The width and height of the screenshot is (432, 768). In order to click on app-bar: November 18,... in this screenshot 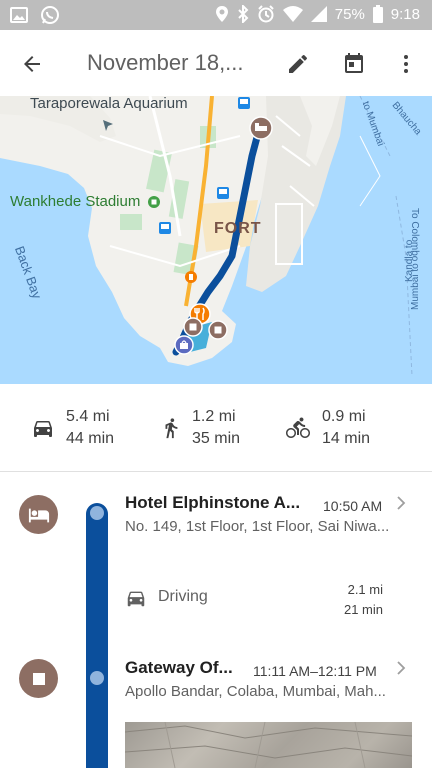, I will do `click(216, 63)`.